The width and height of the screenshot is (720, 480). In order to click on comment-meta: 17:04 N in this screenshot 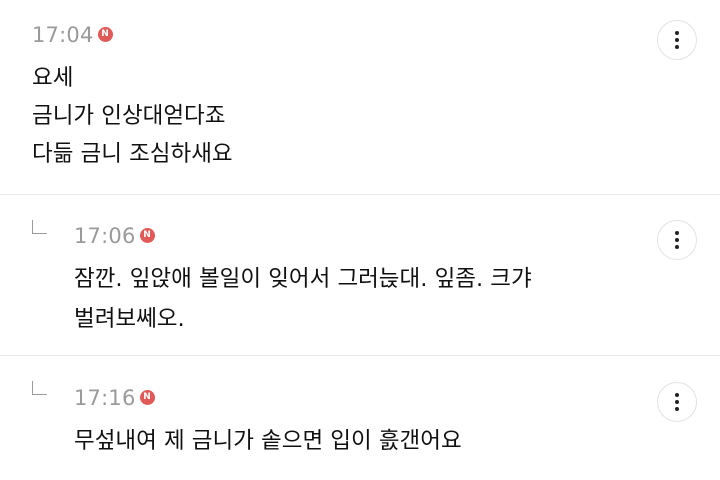, I will do `click(72, 35)`.